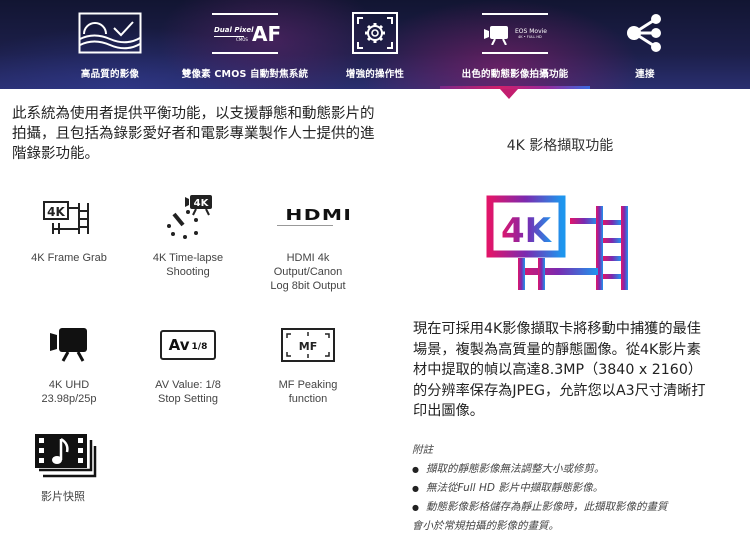 This screenshot has height=537, width=750. I want to click on eos-movie-icon: EOS Movie 4K • FULL HD, so click(515, 33).